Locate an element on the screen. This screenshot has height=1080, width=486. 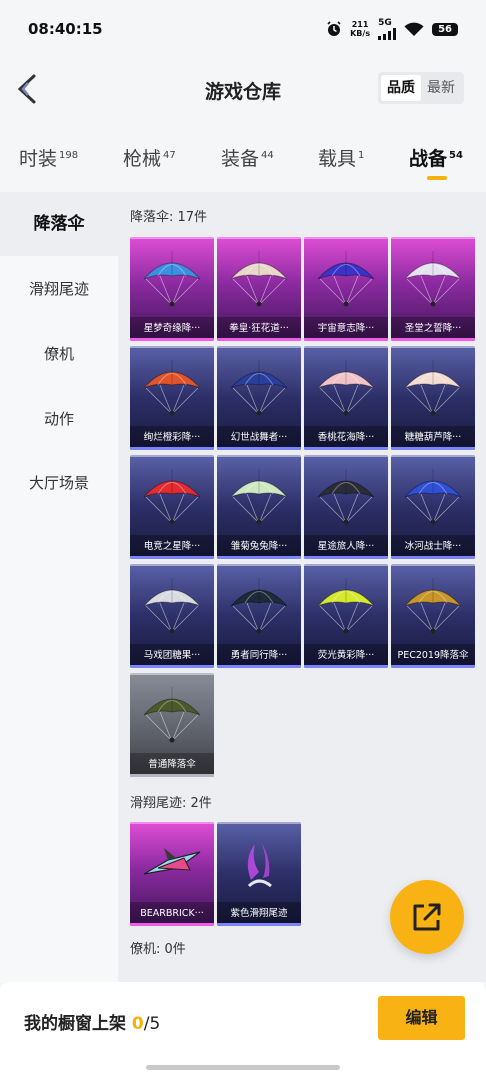
parachute-card: 冰河战士降··· is located at coordinates (433, 507).